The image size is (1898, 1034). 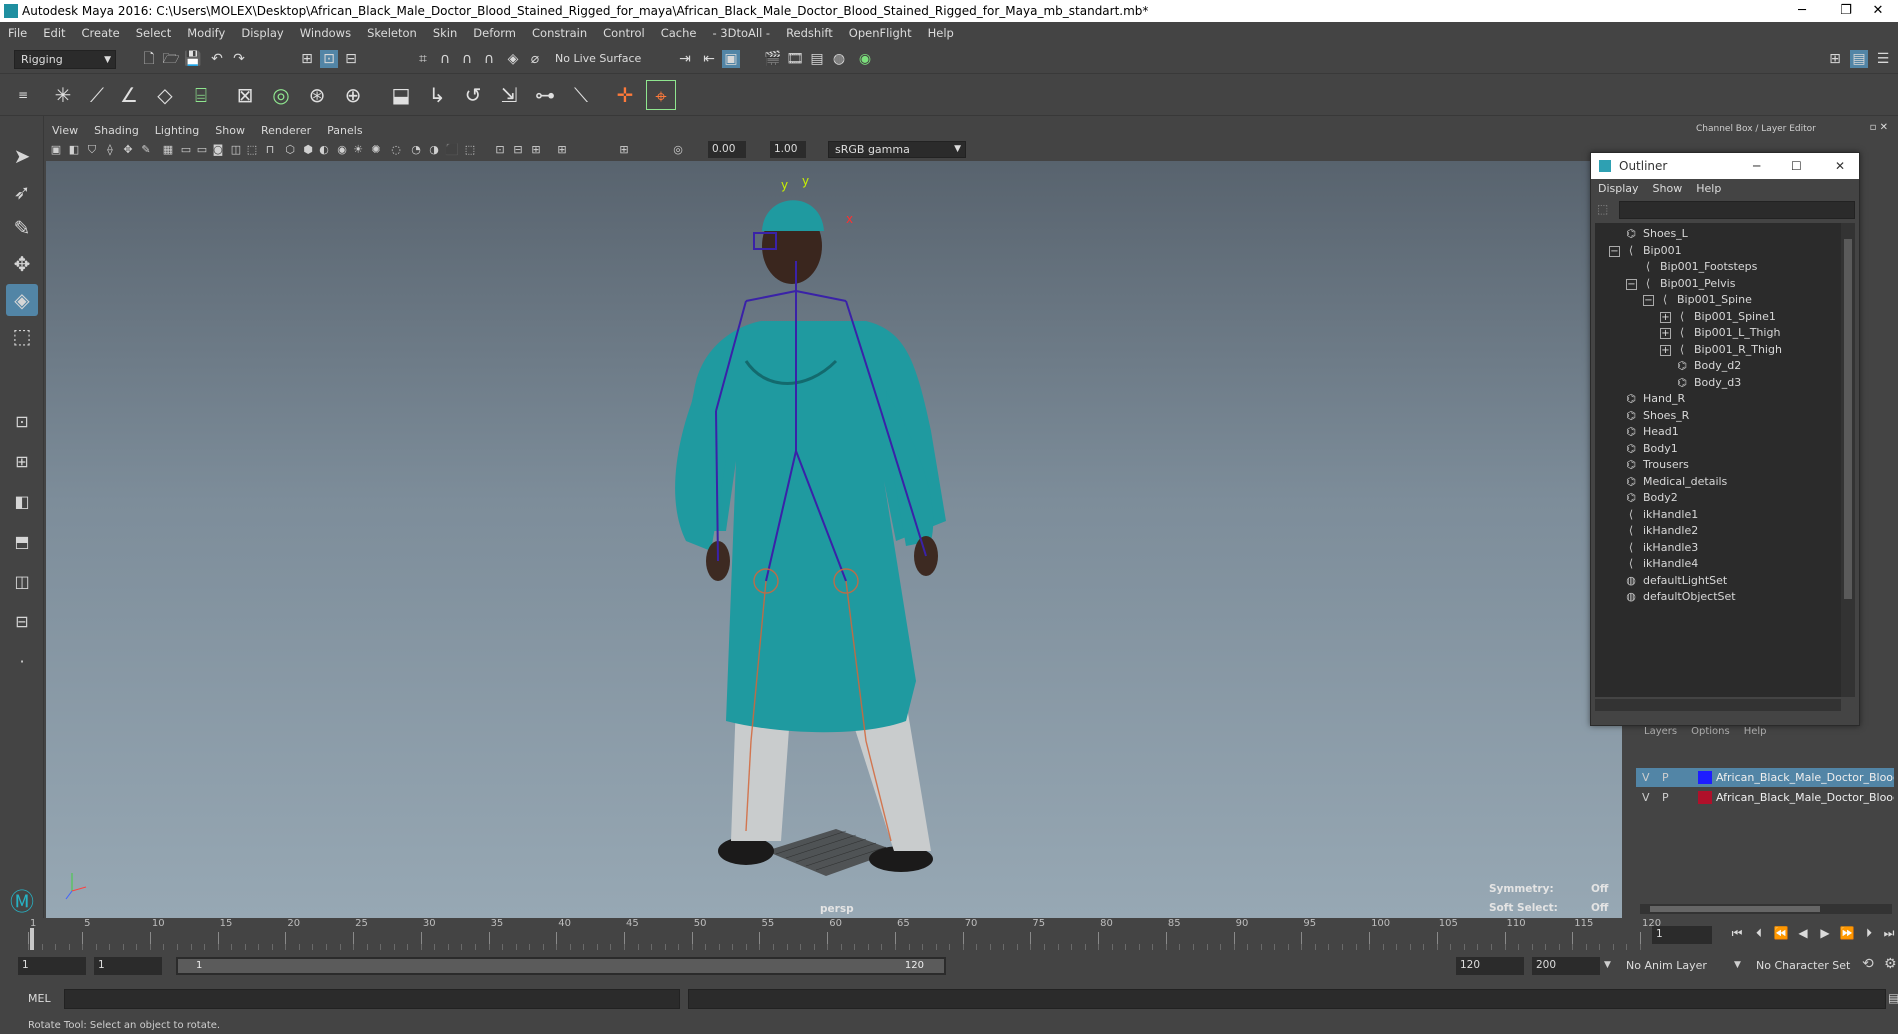 I want to click on layer-menu-options: Options, so click(x=1710, y=731).